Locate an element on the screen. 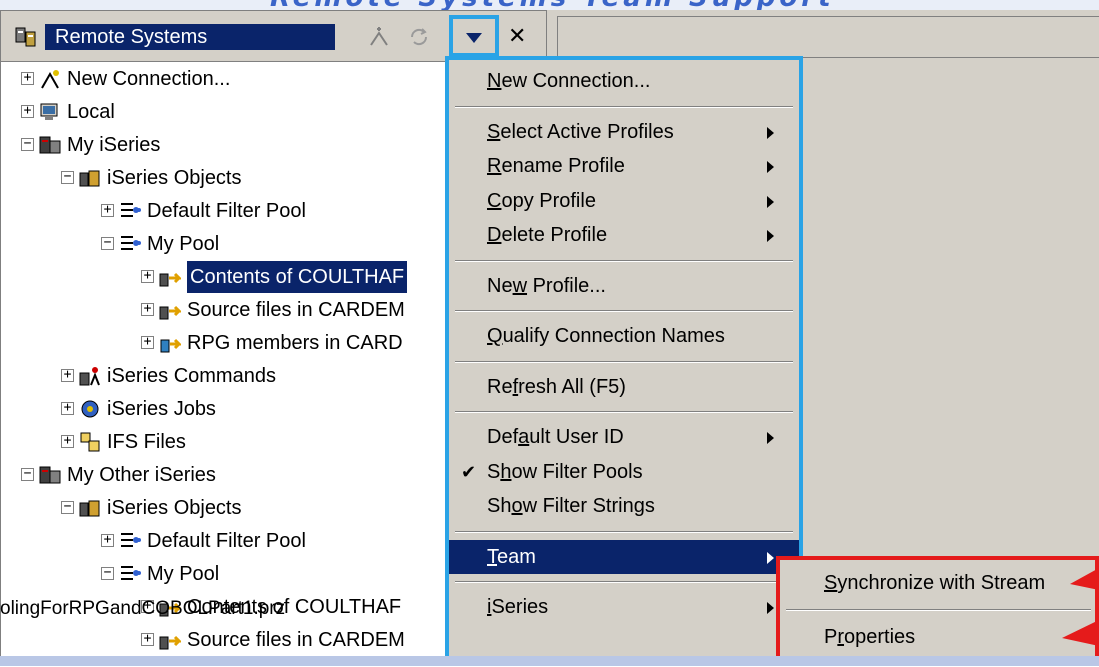 The image size is (1099, 667). menu-item-iseries: iSeries is located at coordinates (624, 607).